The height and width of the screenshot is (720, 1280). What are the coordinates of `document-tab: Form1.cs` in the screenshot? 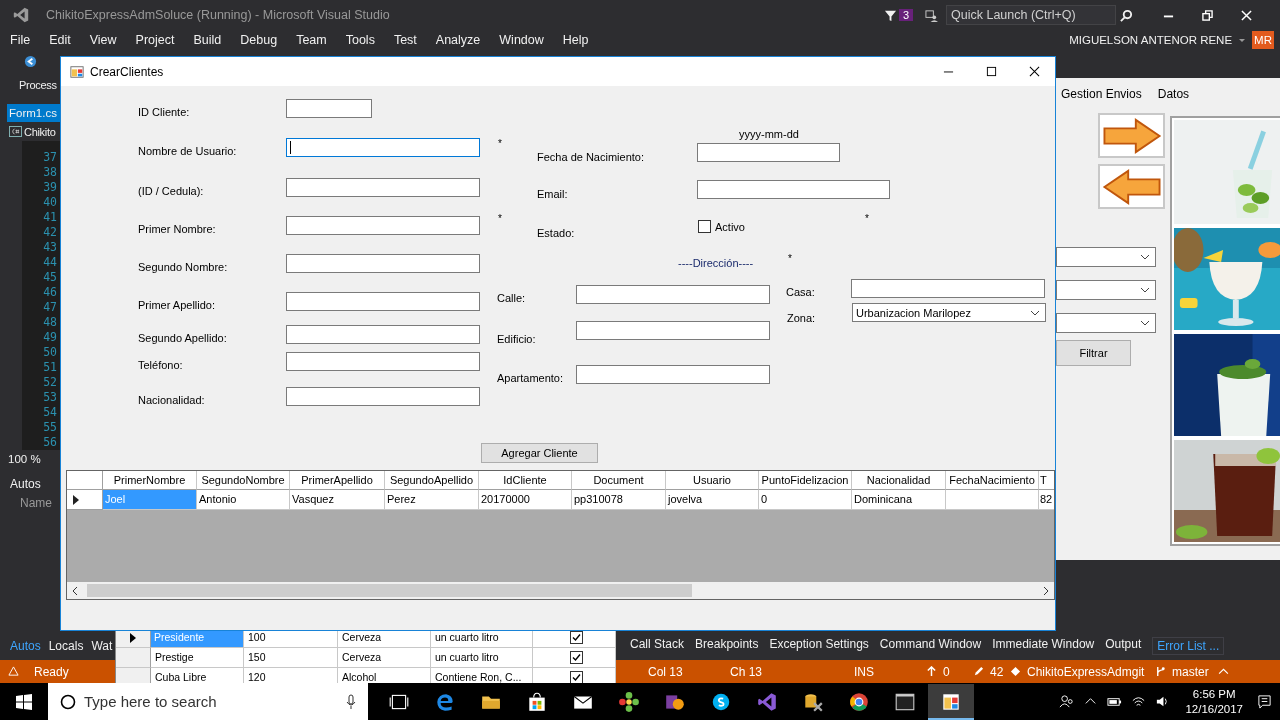 It's located at (33, 113).